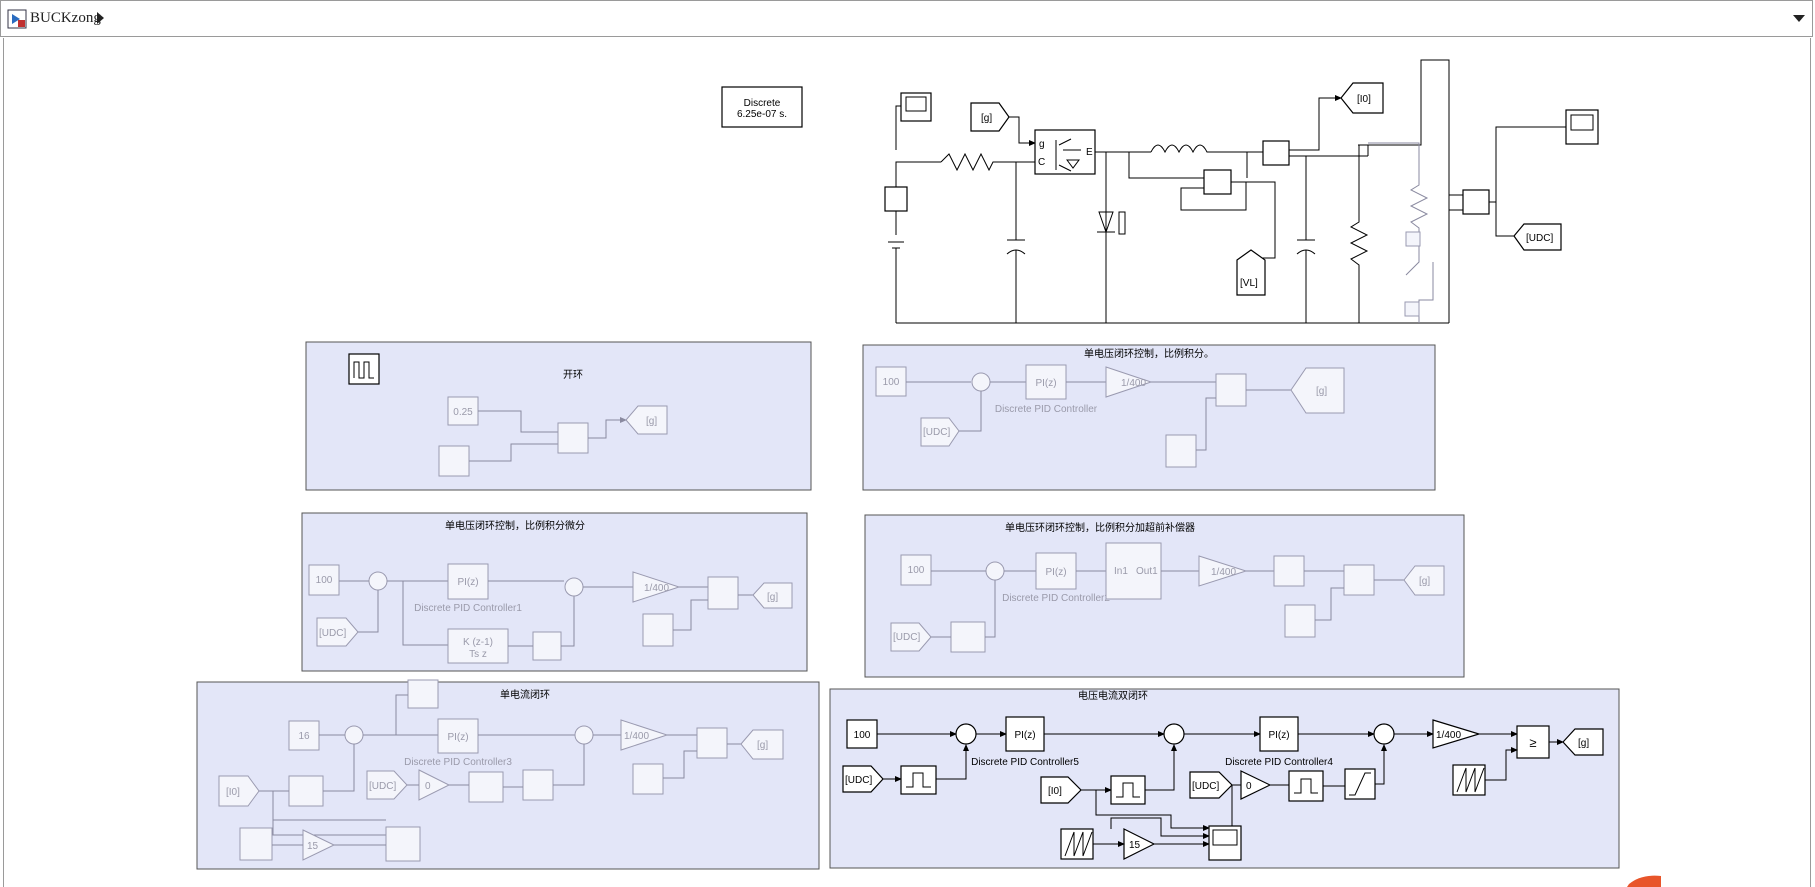 This screenshot has width=1815, height=887. What do you see at coordinates (17, 19) in the screenshot?
I see `simulink-model-icon` at bounding box center [17, 19].